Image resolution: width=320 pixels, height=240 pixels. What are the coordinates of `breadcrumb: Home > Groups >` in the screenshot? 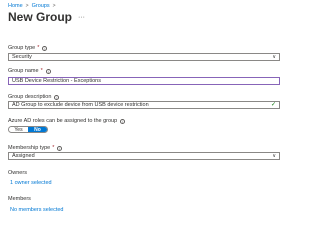 It's located at (32, 6).